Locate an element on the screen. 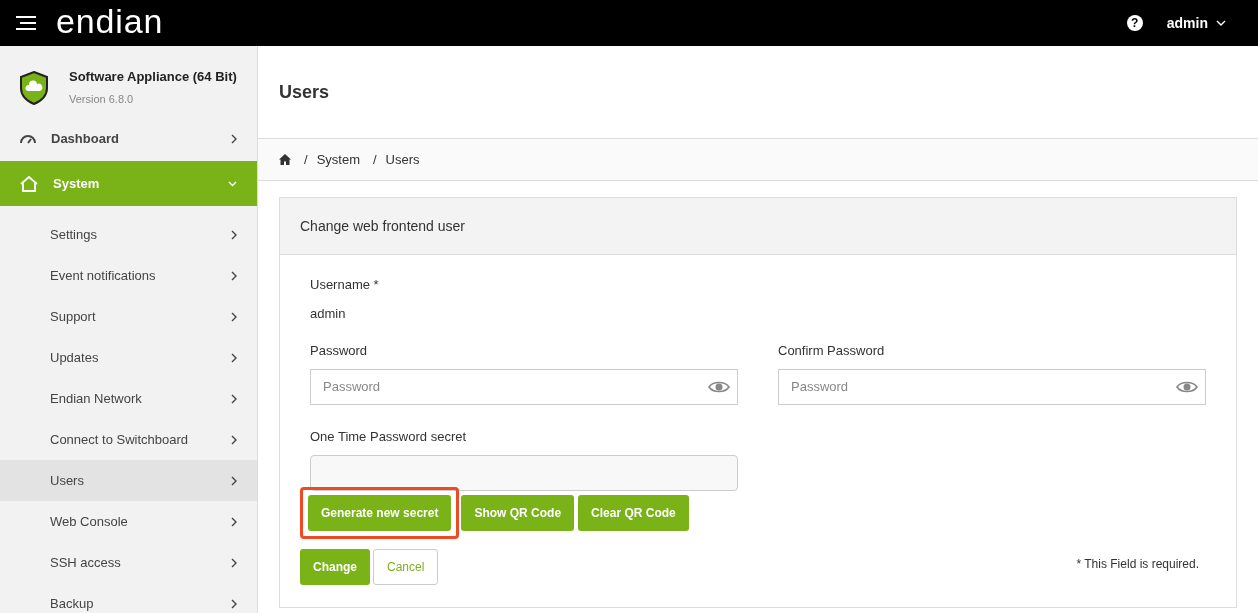  password-field: Password is located at coordinates (524, 386).